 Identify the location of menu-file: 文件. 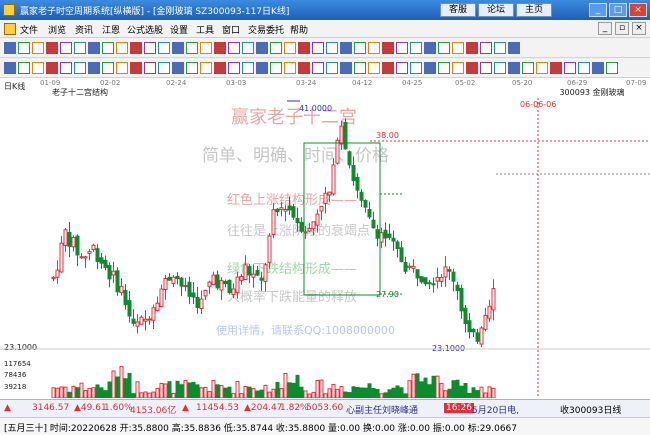
(29, 29).